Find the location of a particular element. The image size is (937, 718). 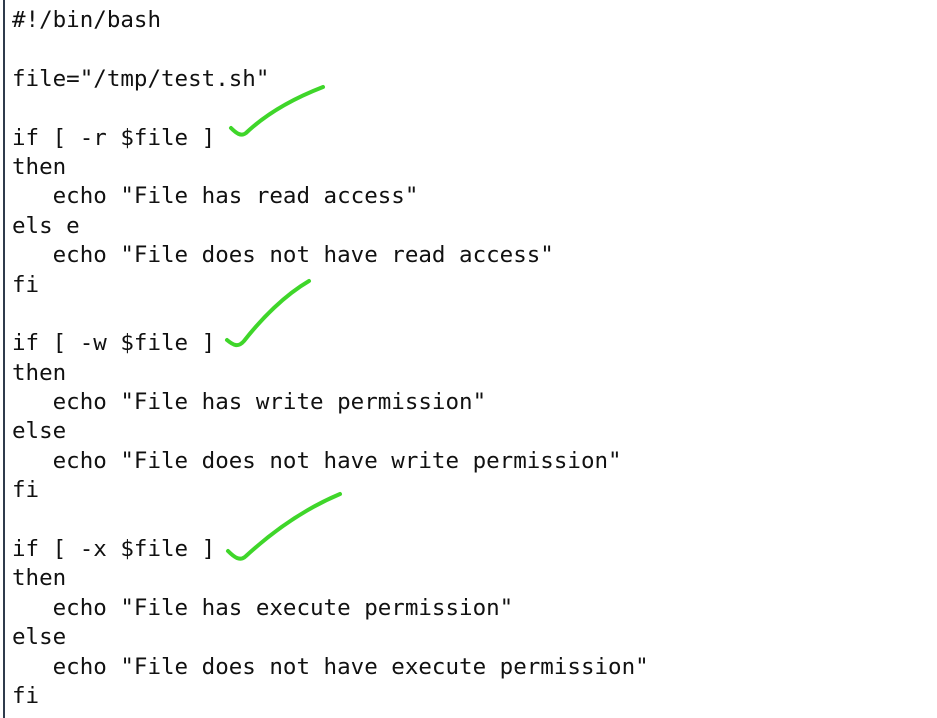

code-line: echo "File does not have read access" is located at coordinates (283, 255).